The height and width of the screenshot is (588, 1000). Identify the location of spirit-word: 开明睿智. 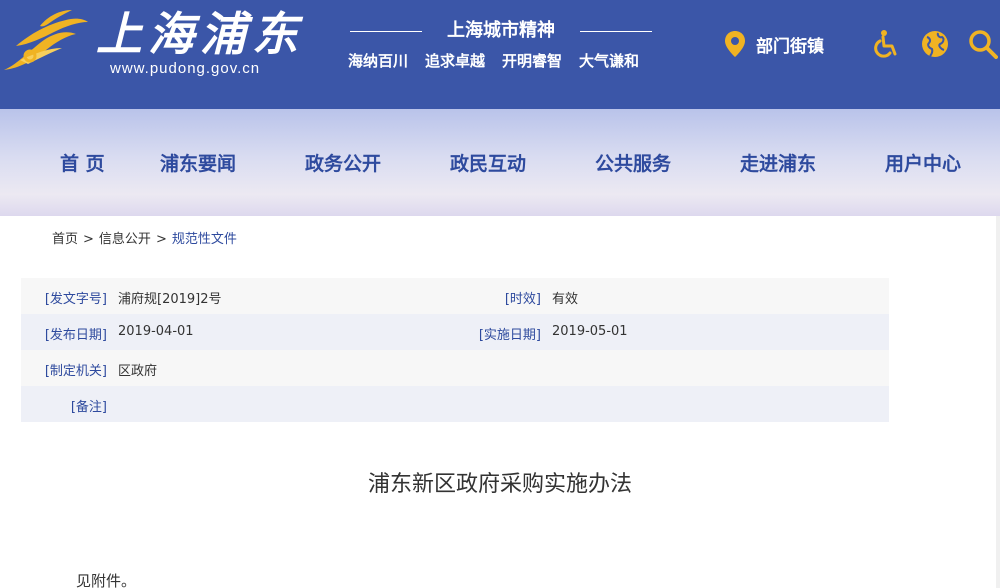
(532, 61).